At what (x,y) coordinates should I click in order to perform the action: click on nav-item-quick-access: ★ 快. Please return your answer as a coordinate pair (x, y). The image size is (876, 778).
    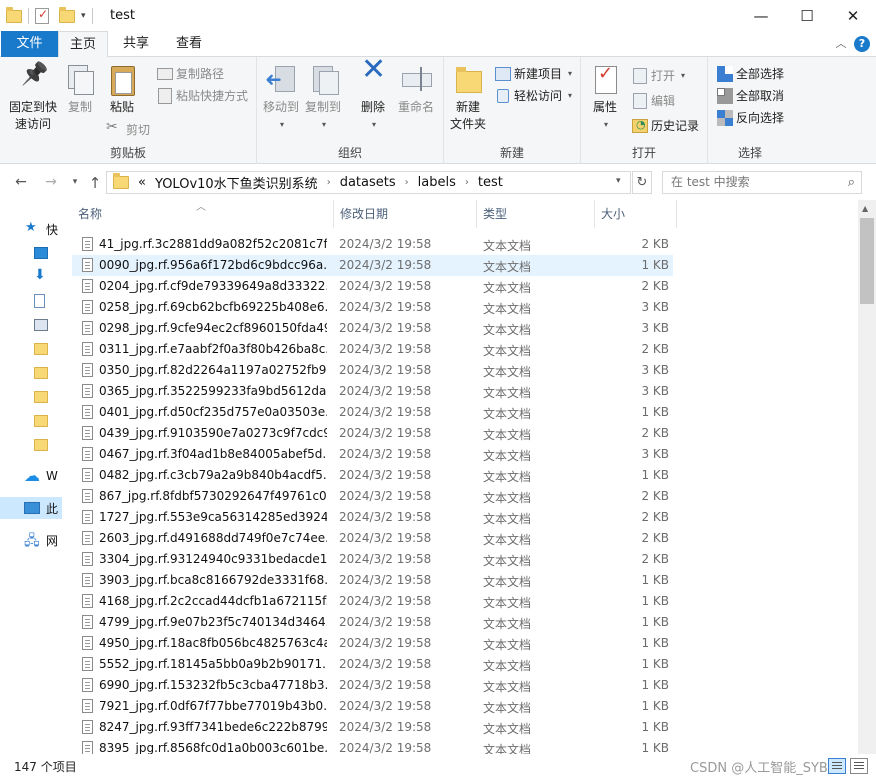
    Looking at the image, I should click on (31, 229).